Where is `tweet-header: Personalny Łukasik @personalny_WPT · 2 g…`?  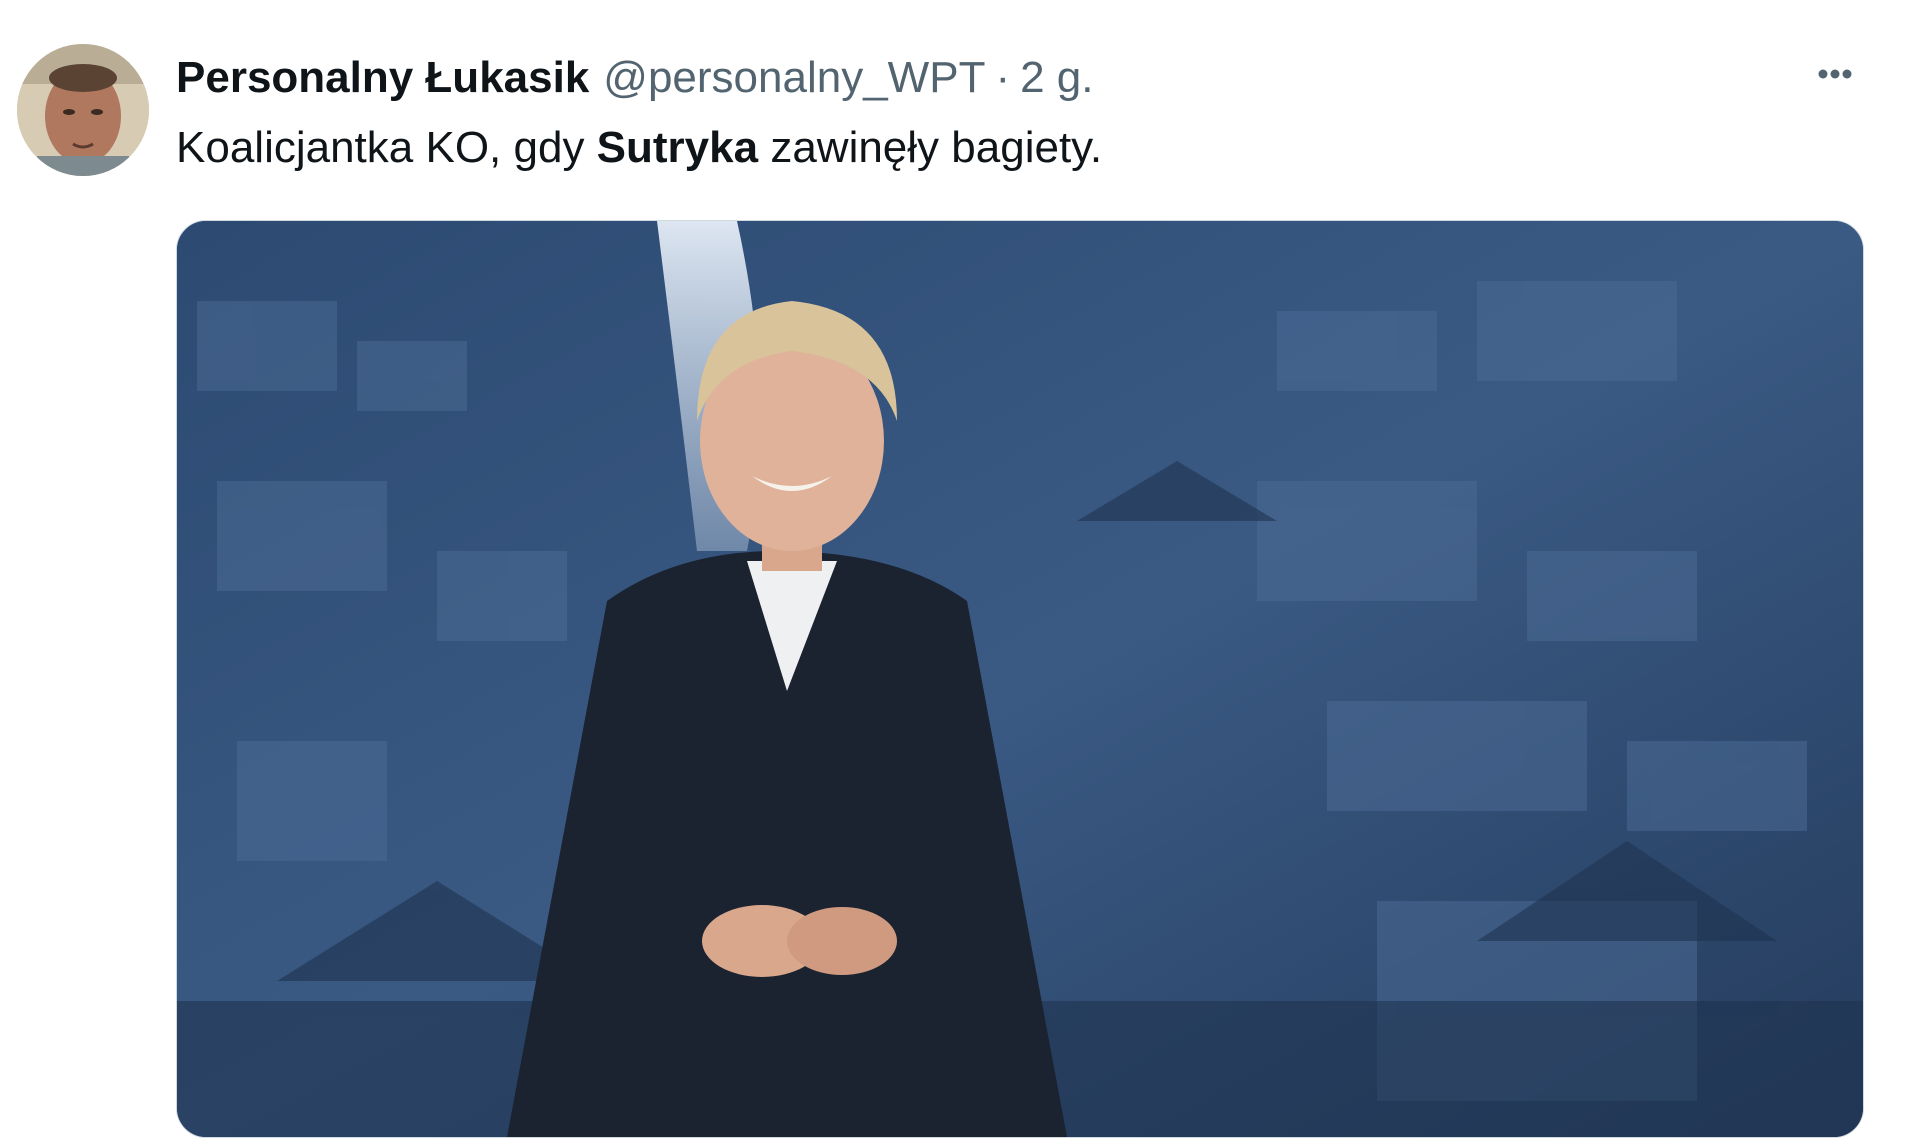
tweet-header: Personalny Łukasik @personalny_WPT · 2 g… is located at coordinates (635, 78).